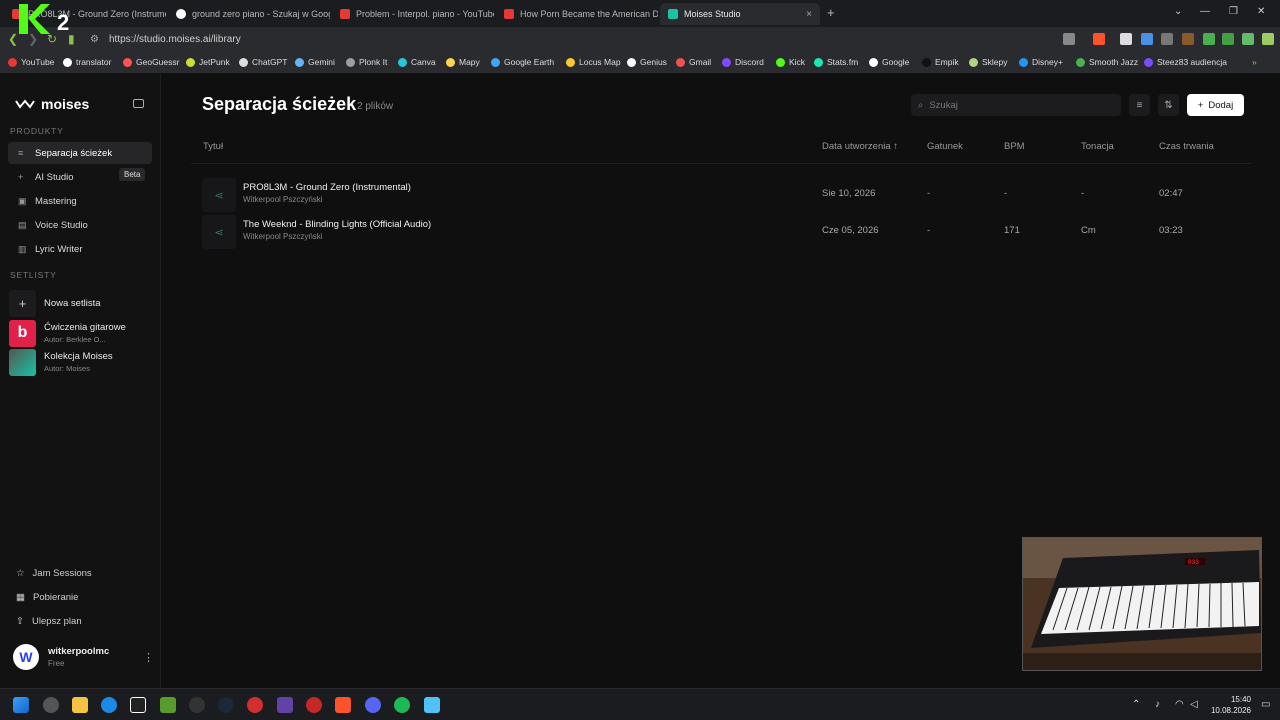  I want to click on tray-overflow-icon: ⌃, so click(1136, 704).